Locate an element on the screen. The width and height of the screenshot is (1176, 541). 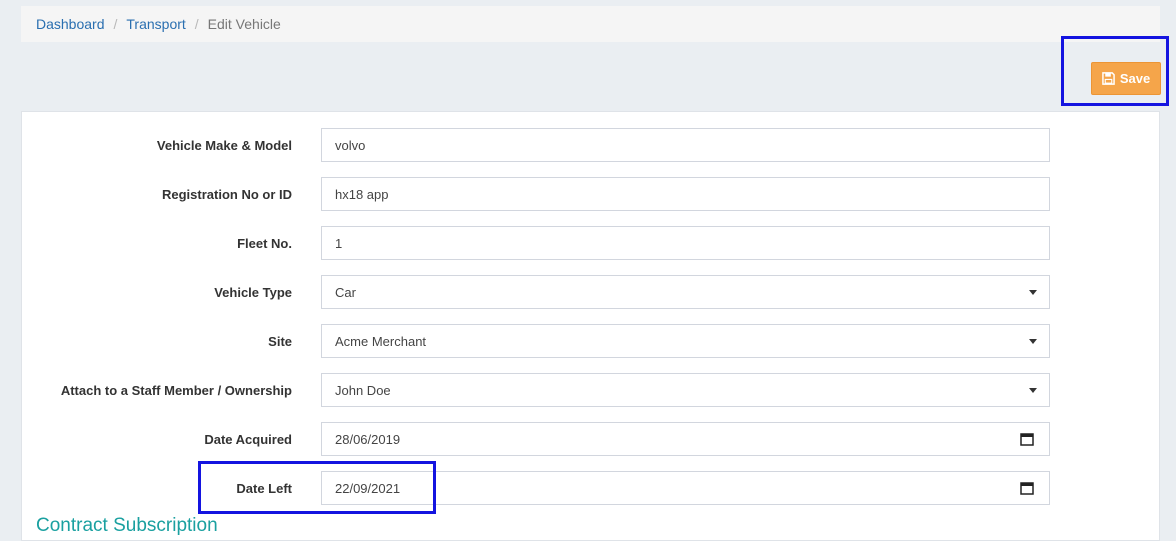
field-value: 28/06/2019 is located at coordinates (368, 439).